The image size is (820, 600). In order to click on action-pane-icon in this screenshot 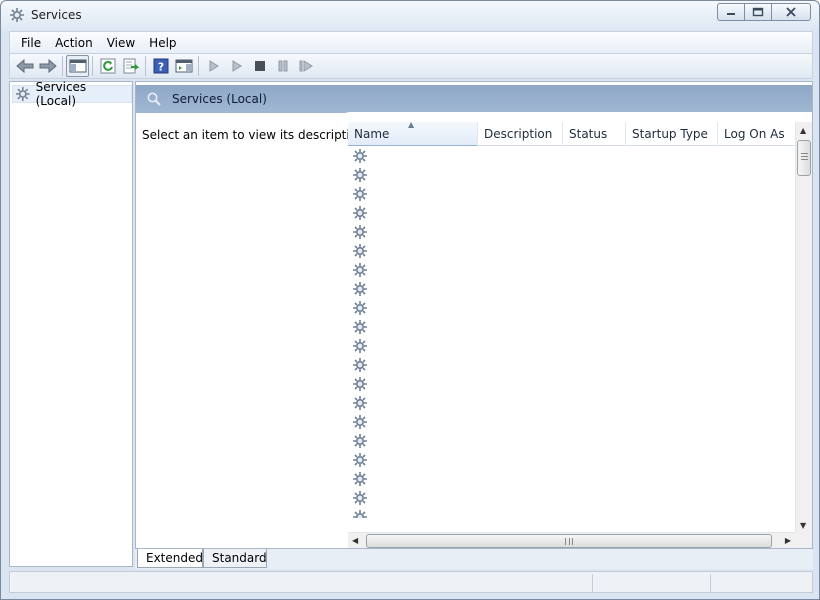, I will do `click(183, 66)`.